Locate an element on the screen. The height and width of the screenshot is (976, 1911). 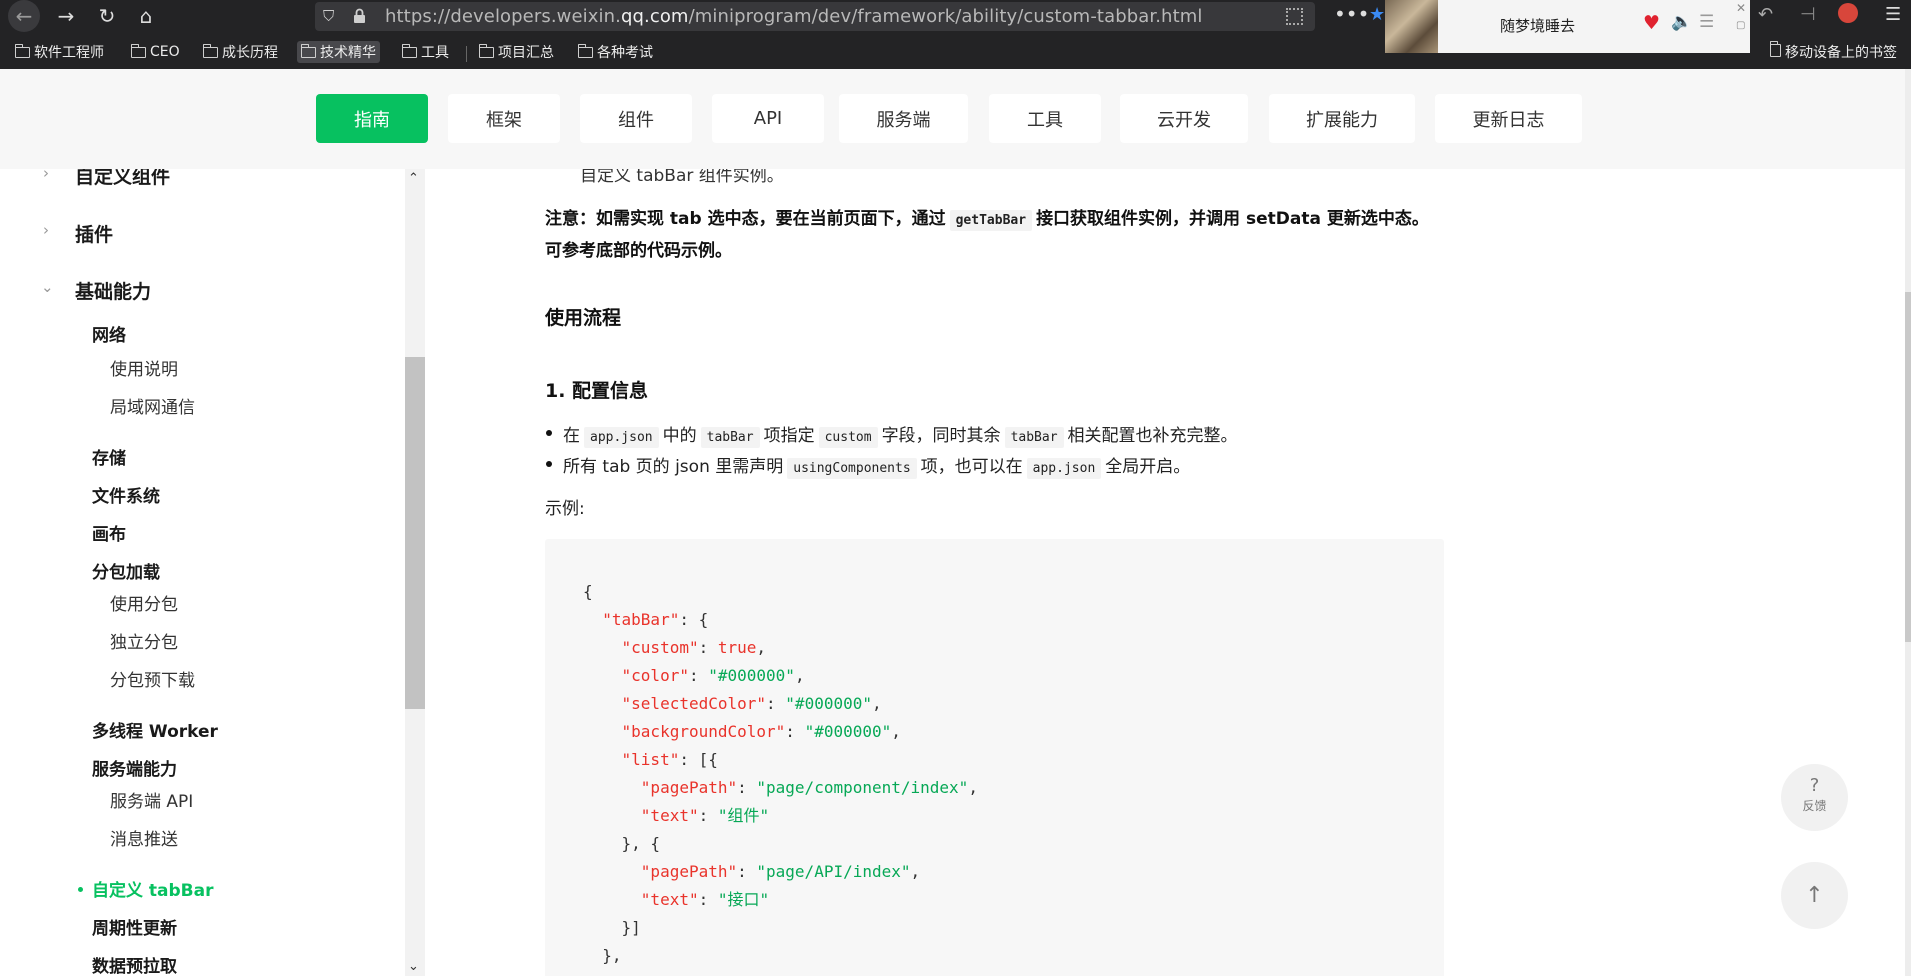
sidebar-item-preload-subpackages: 分包预下载 is located at coordinates (152, 678).